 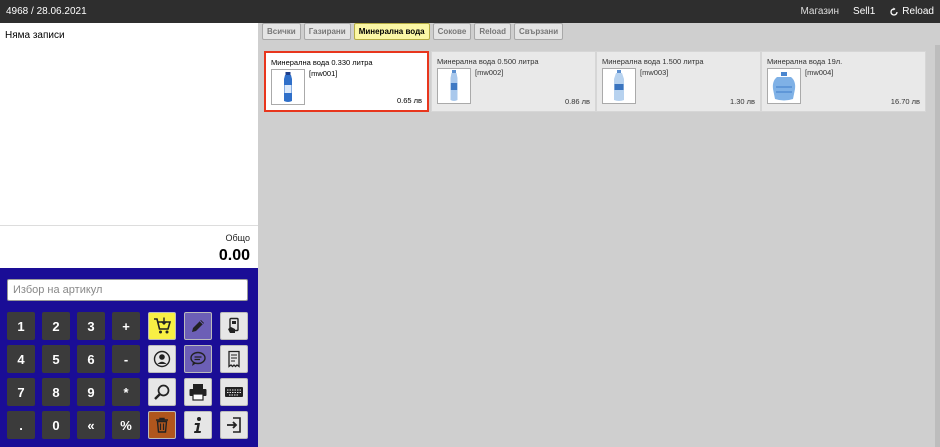 What do you see at coordinates (234, 255) in the screenshot?
I see `total-value: 0.00` at bounding box center [234, 255].